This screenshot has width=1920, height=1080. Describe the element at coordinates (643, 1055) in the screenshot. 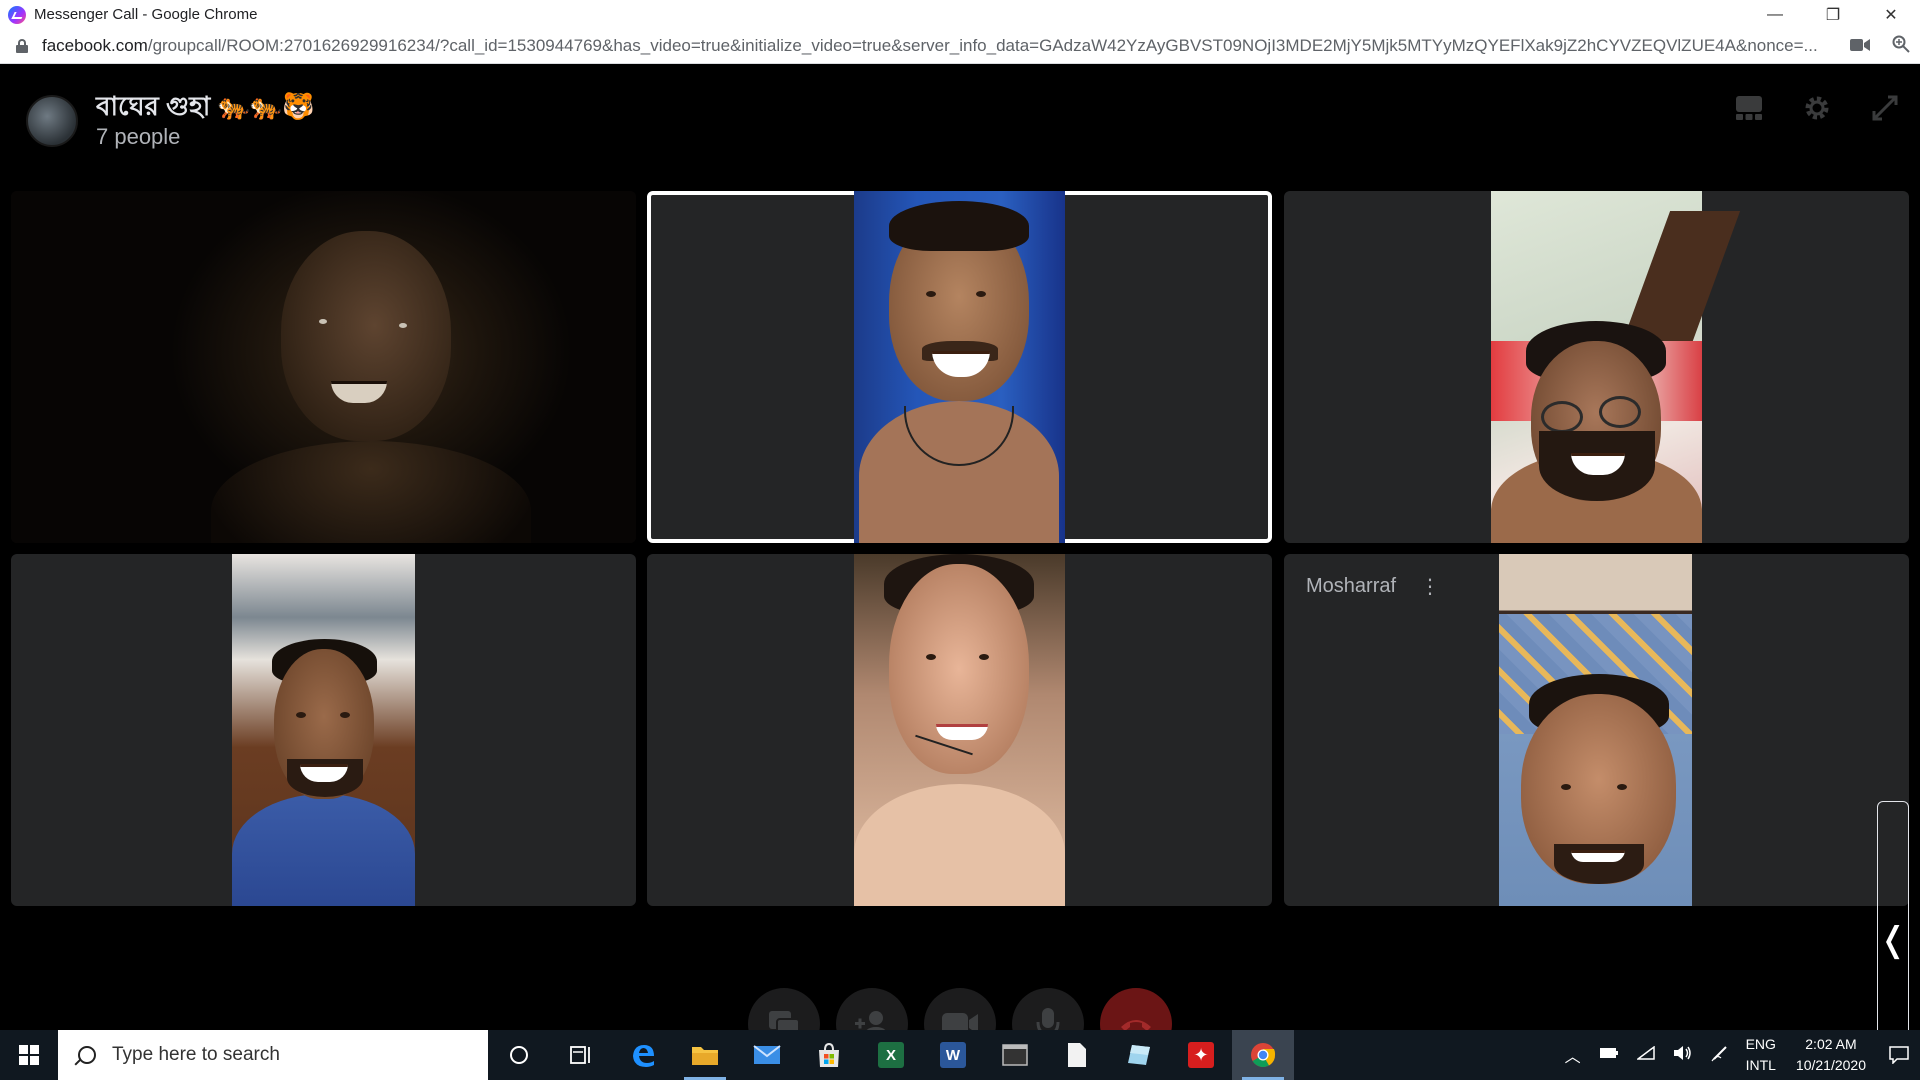

I see `edge-browser-icon` at that location.